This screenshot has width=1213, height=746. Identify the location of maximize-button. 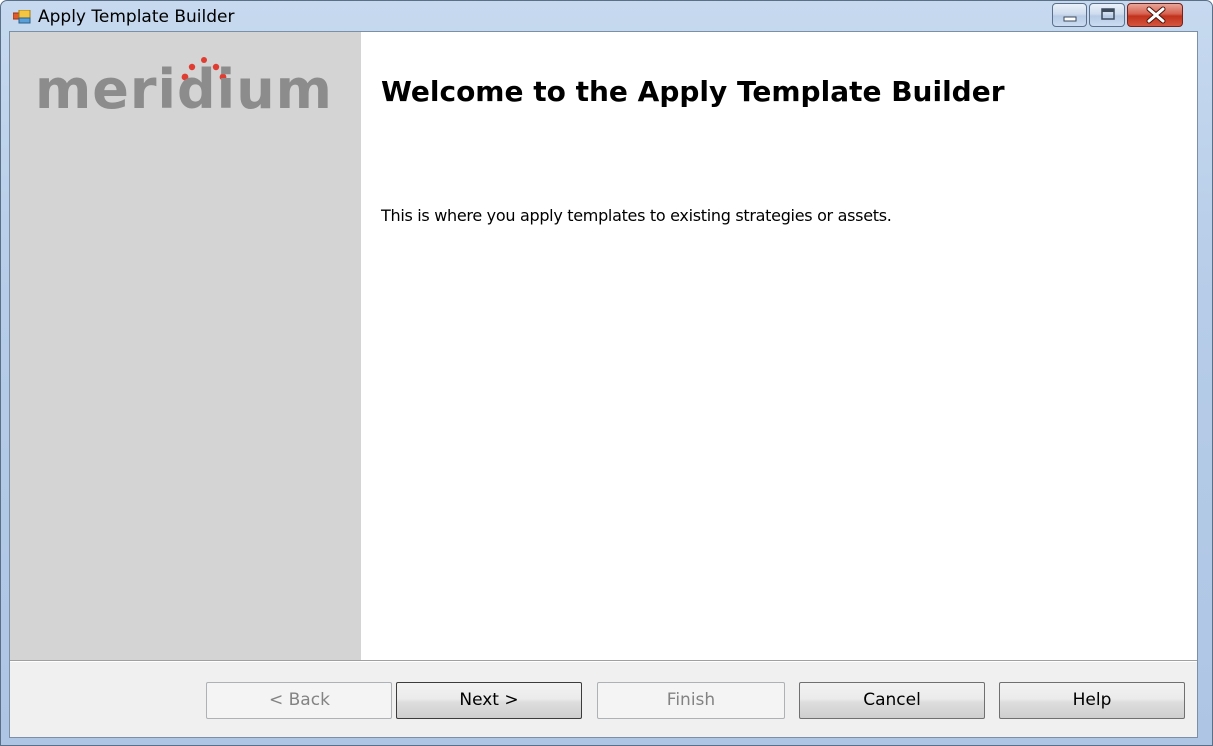
(1107, 15).